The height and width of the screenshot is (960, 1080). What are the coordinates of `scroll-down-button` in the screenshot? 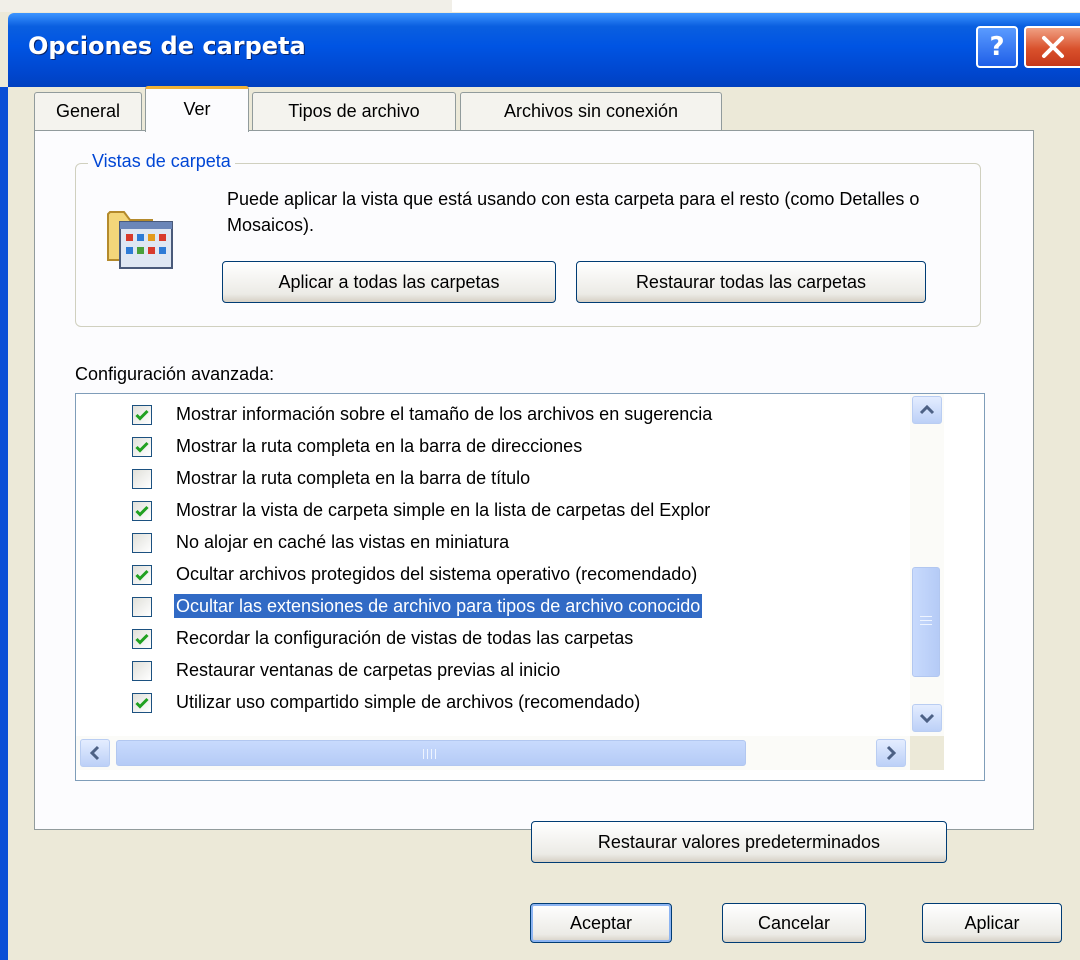 It's located at (927, 718).